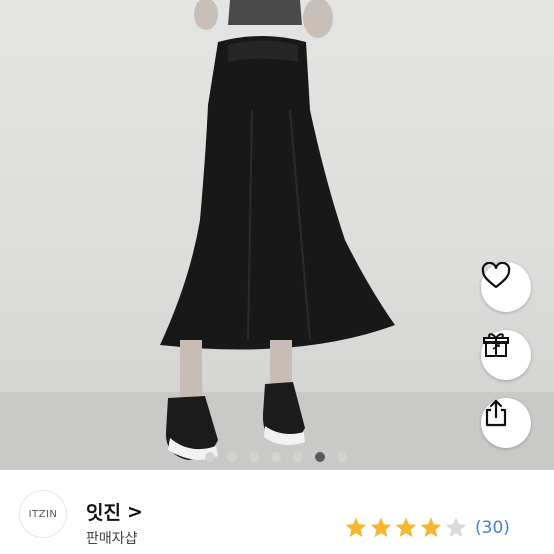 Image resolution: width=554 pixels, height=554 pixels. What do you see at coordinates (112, 539) in the screenshot?
I see `seller-type: 판매자샵` at bounding box center [112, 539].